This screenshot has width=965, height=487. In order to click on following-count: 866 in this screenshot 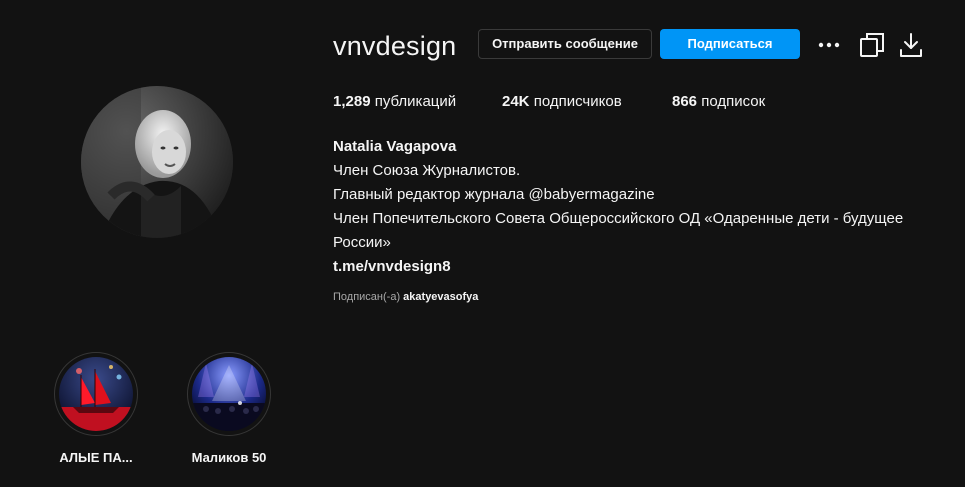, I will do `click(685, 101)`.